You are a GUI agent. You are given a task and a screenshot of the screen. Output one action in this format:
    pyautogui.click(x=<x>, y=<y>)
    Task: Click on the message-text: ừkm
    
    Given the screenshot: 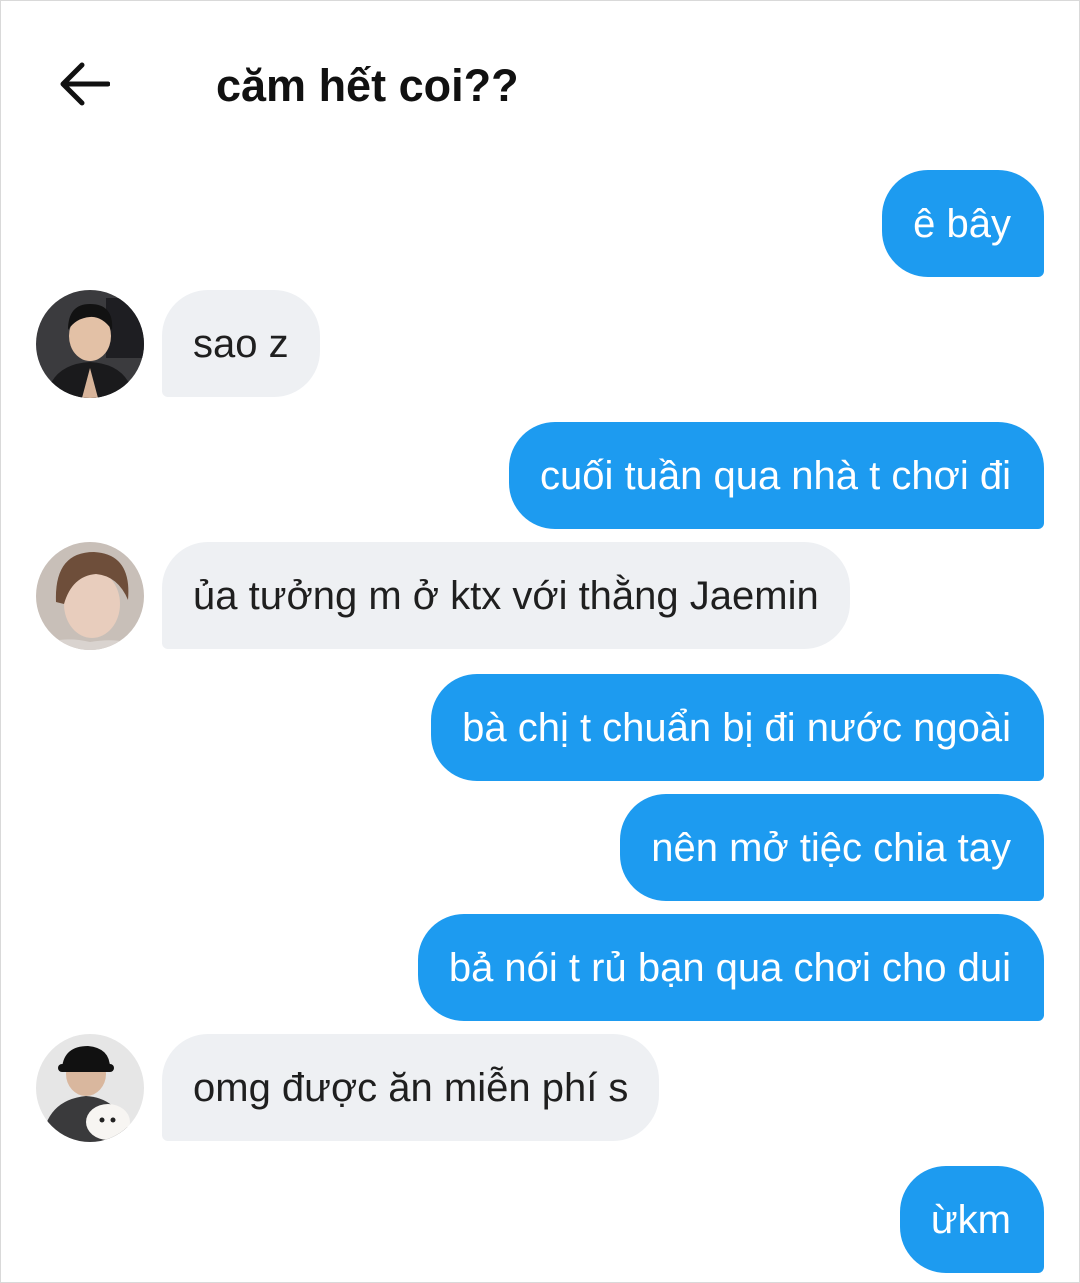 What is the action you would take?
    pyautogui.click(x=970, y=1219)
    